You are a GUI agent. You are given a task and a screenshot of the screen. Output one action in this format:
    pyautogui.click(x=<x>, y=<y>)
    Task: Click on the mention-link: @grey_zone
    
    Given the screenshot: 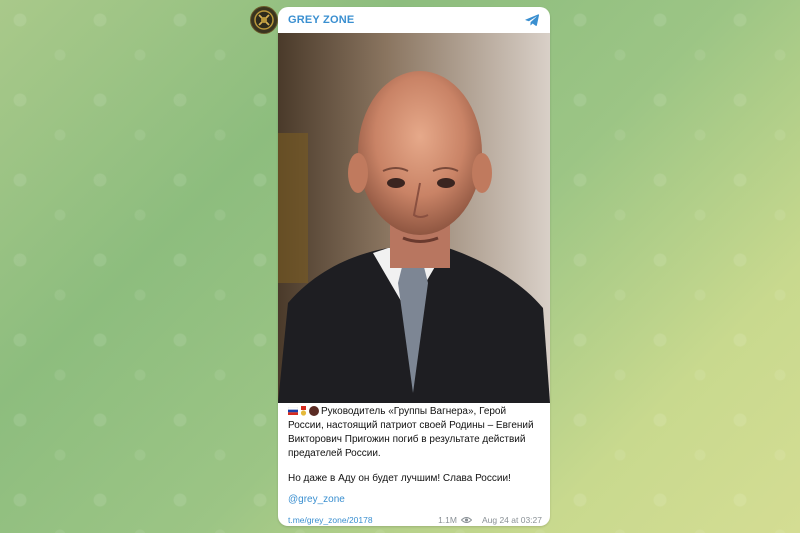 What is the action you would take?
    pyautogui.click(x=316, y=499)
    